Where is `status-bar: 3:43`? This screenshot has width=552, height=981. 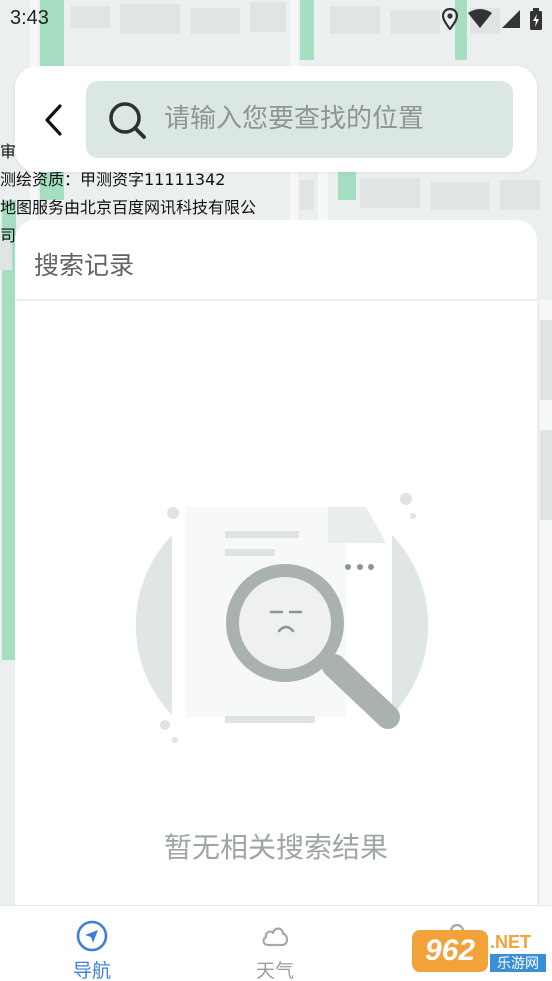
status-bar: 3:43 is located at coordinates (276, 19).